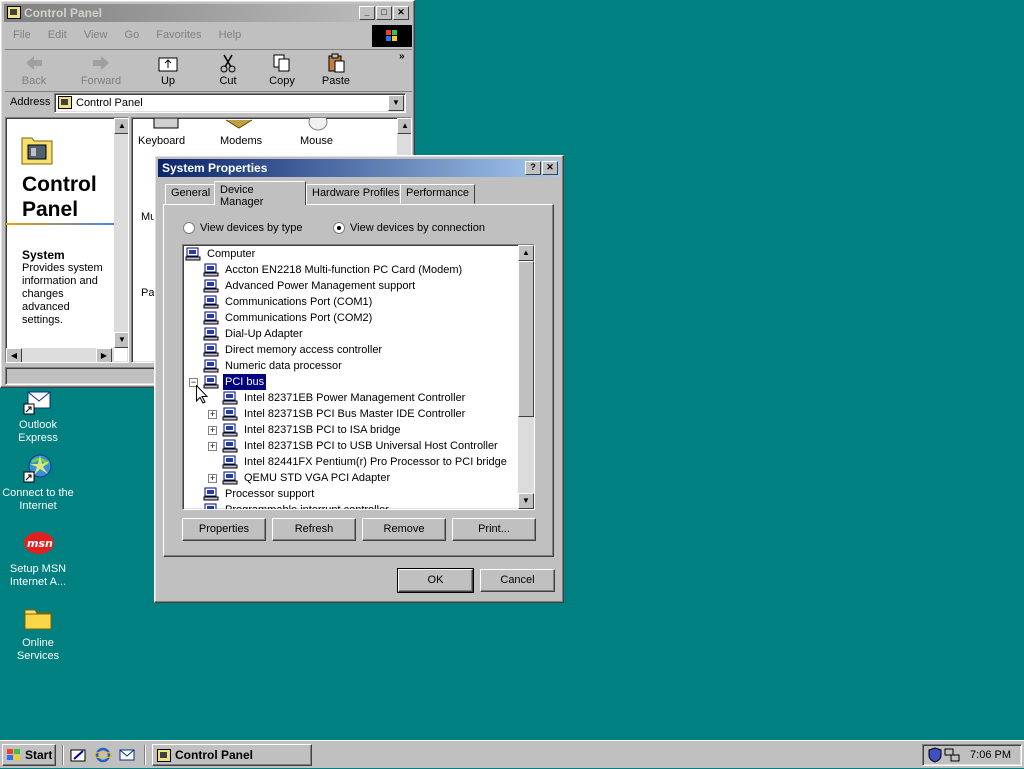  What do you see at coordinates (435, 580) in the screenshot?
I see `ok-button: OK` at bounding box center [435, 580].